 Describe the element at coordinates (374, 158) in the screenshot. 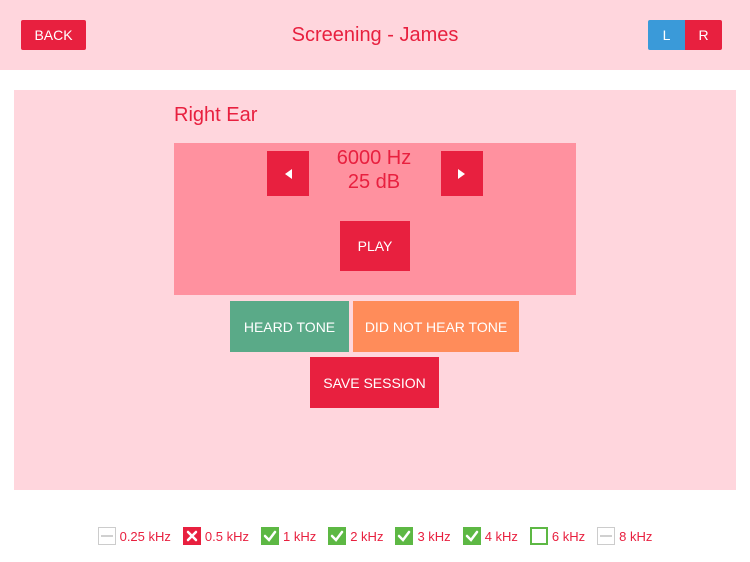

I see `frequency-value: 6000 Hz` at that location.